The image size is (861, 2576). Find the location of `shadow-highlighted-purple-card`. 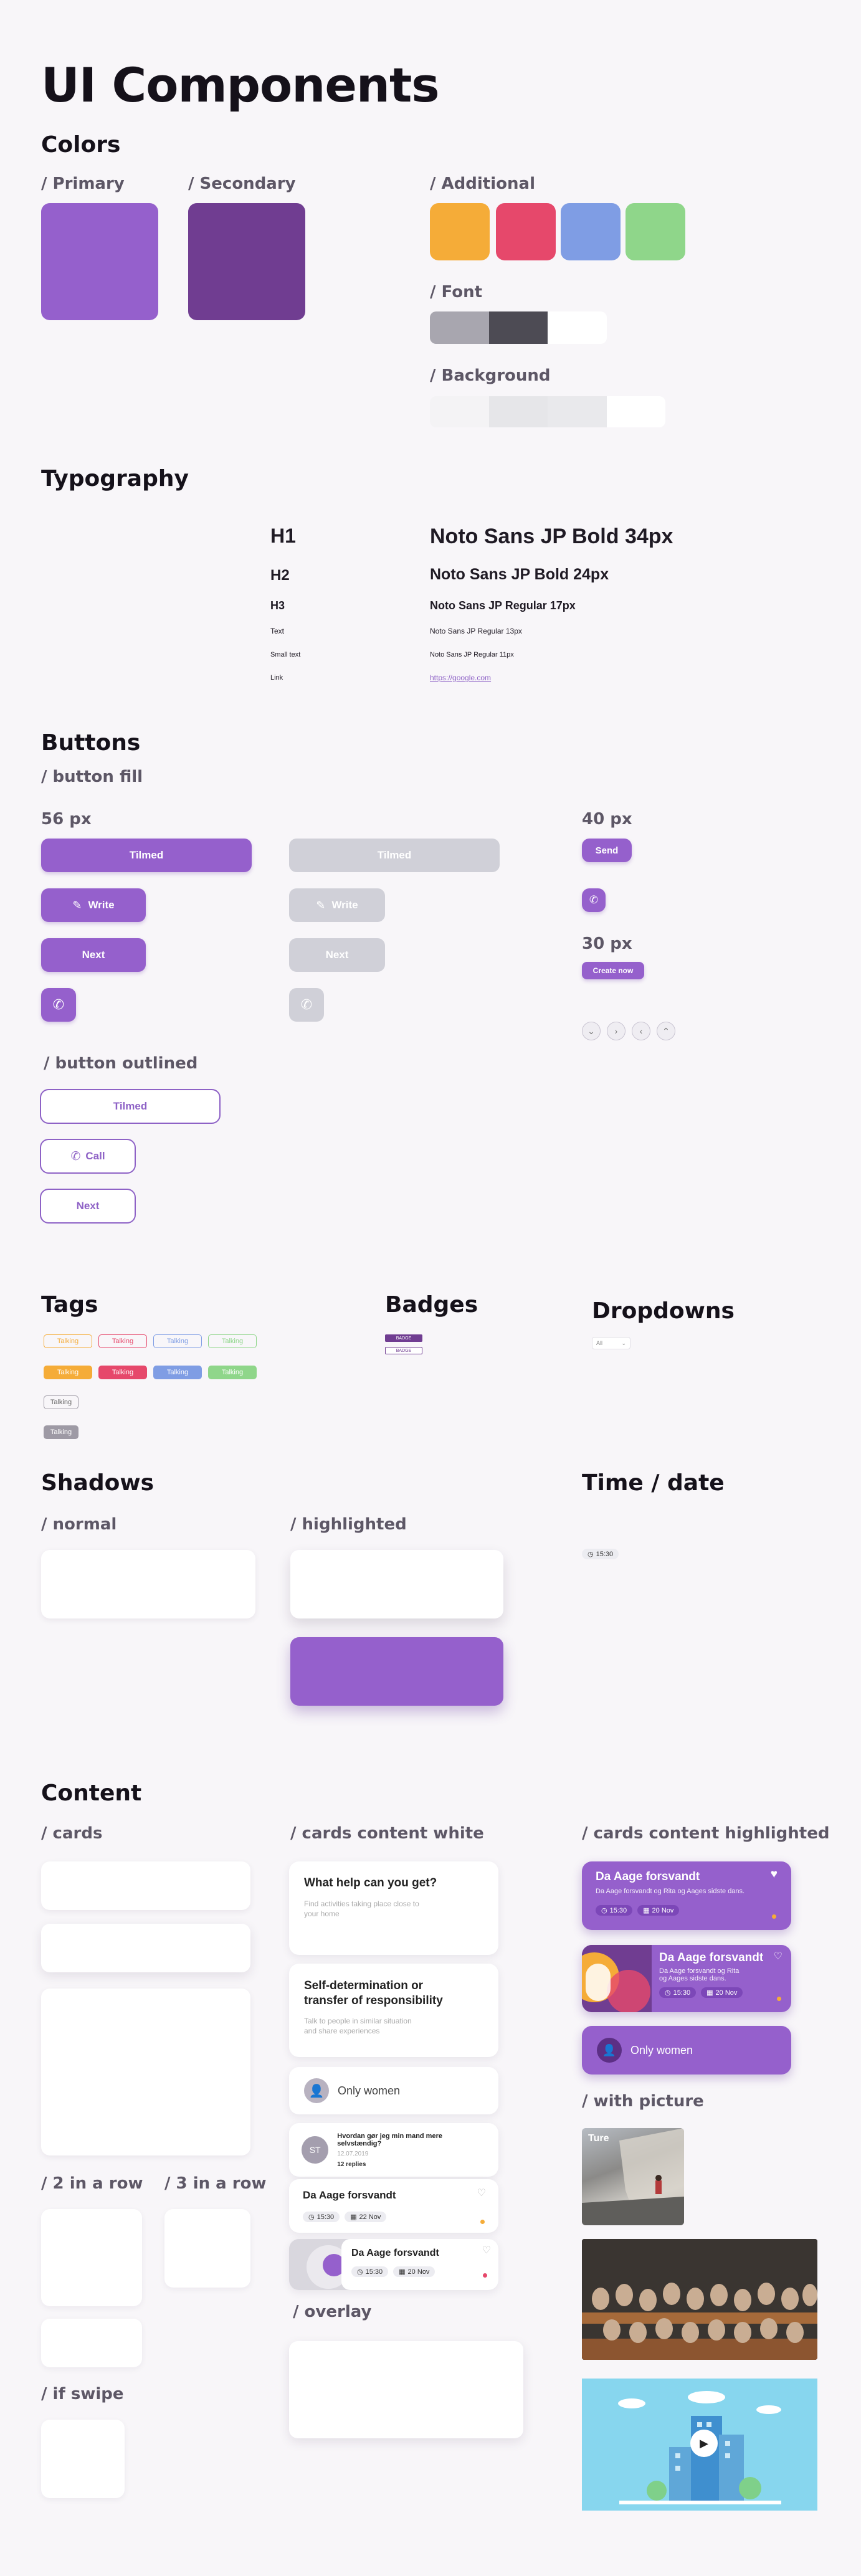

shadow-highlighted-purple-card is located at coordinates (396, 1671).